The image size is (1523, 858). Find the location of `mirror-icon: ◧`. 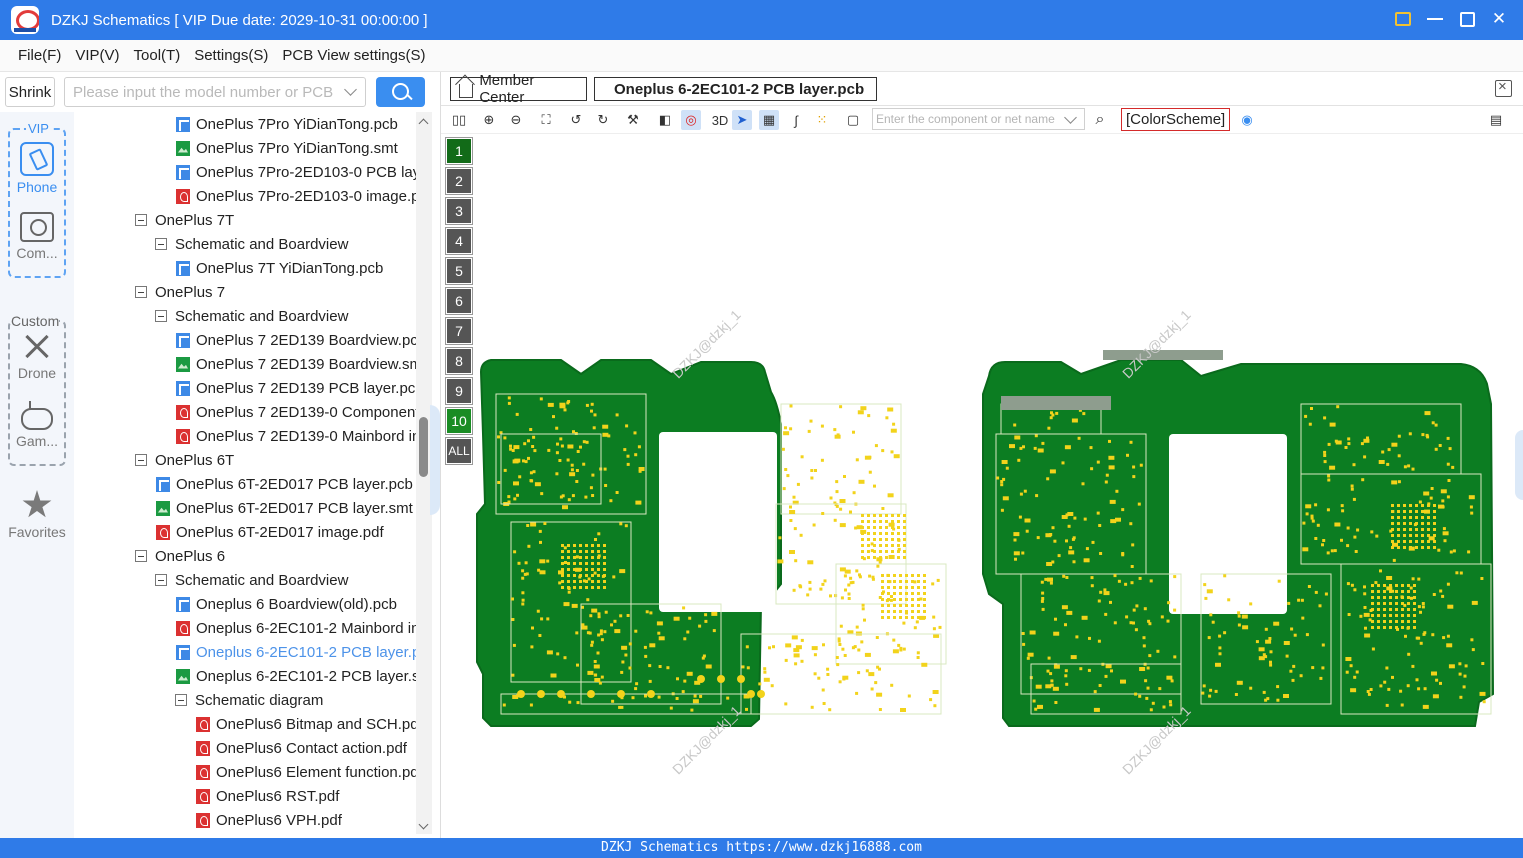

mirror-icon: ◧ is located at coordinates (665, 120).